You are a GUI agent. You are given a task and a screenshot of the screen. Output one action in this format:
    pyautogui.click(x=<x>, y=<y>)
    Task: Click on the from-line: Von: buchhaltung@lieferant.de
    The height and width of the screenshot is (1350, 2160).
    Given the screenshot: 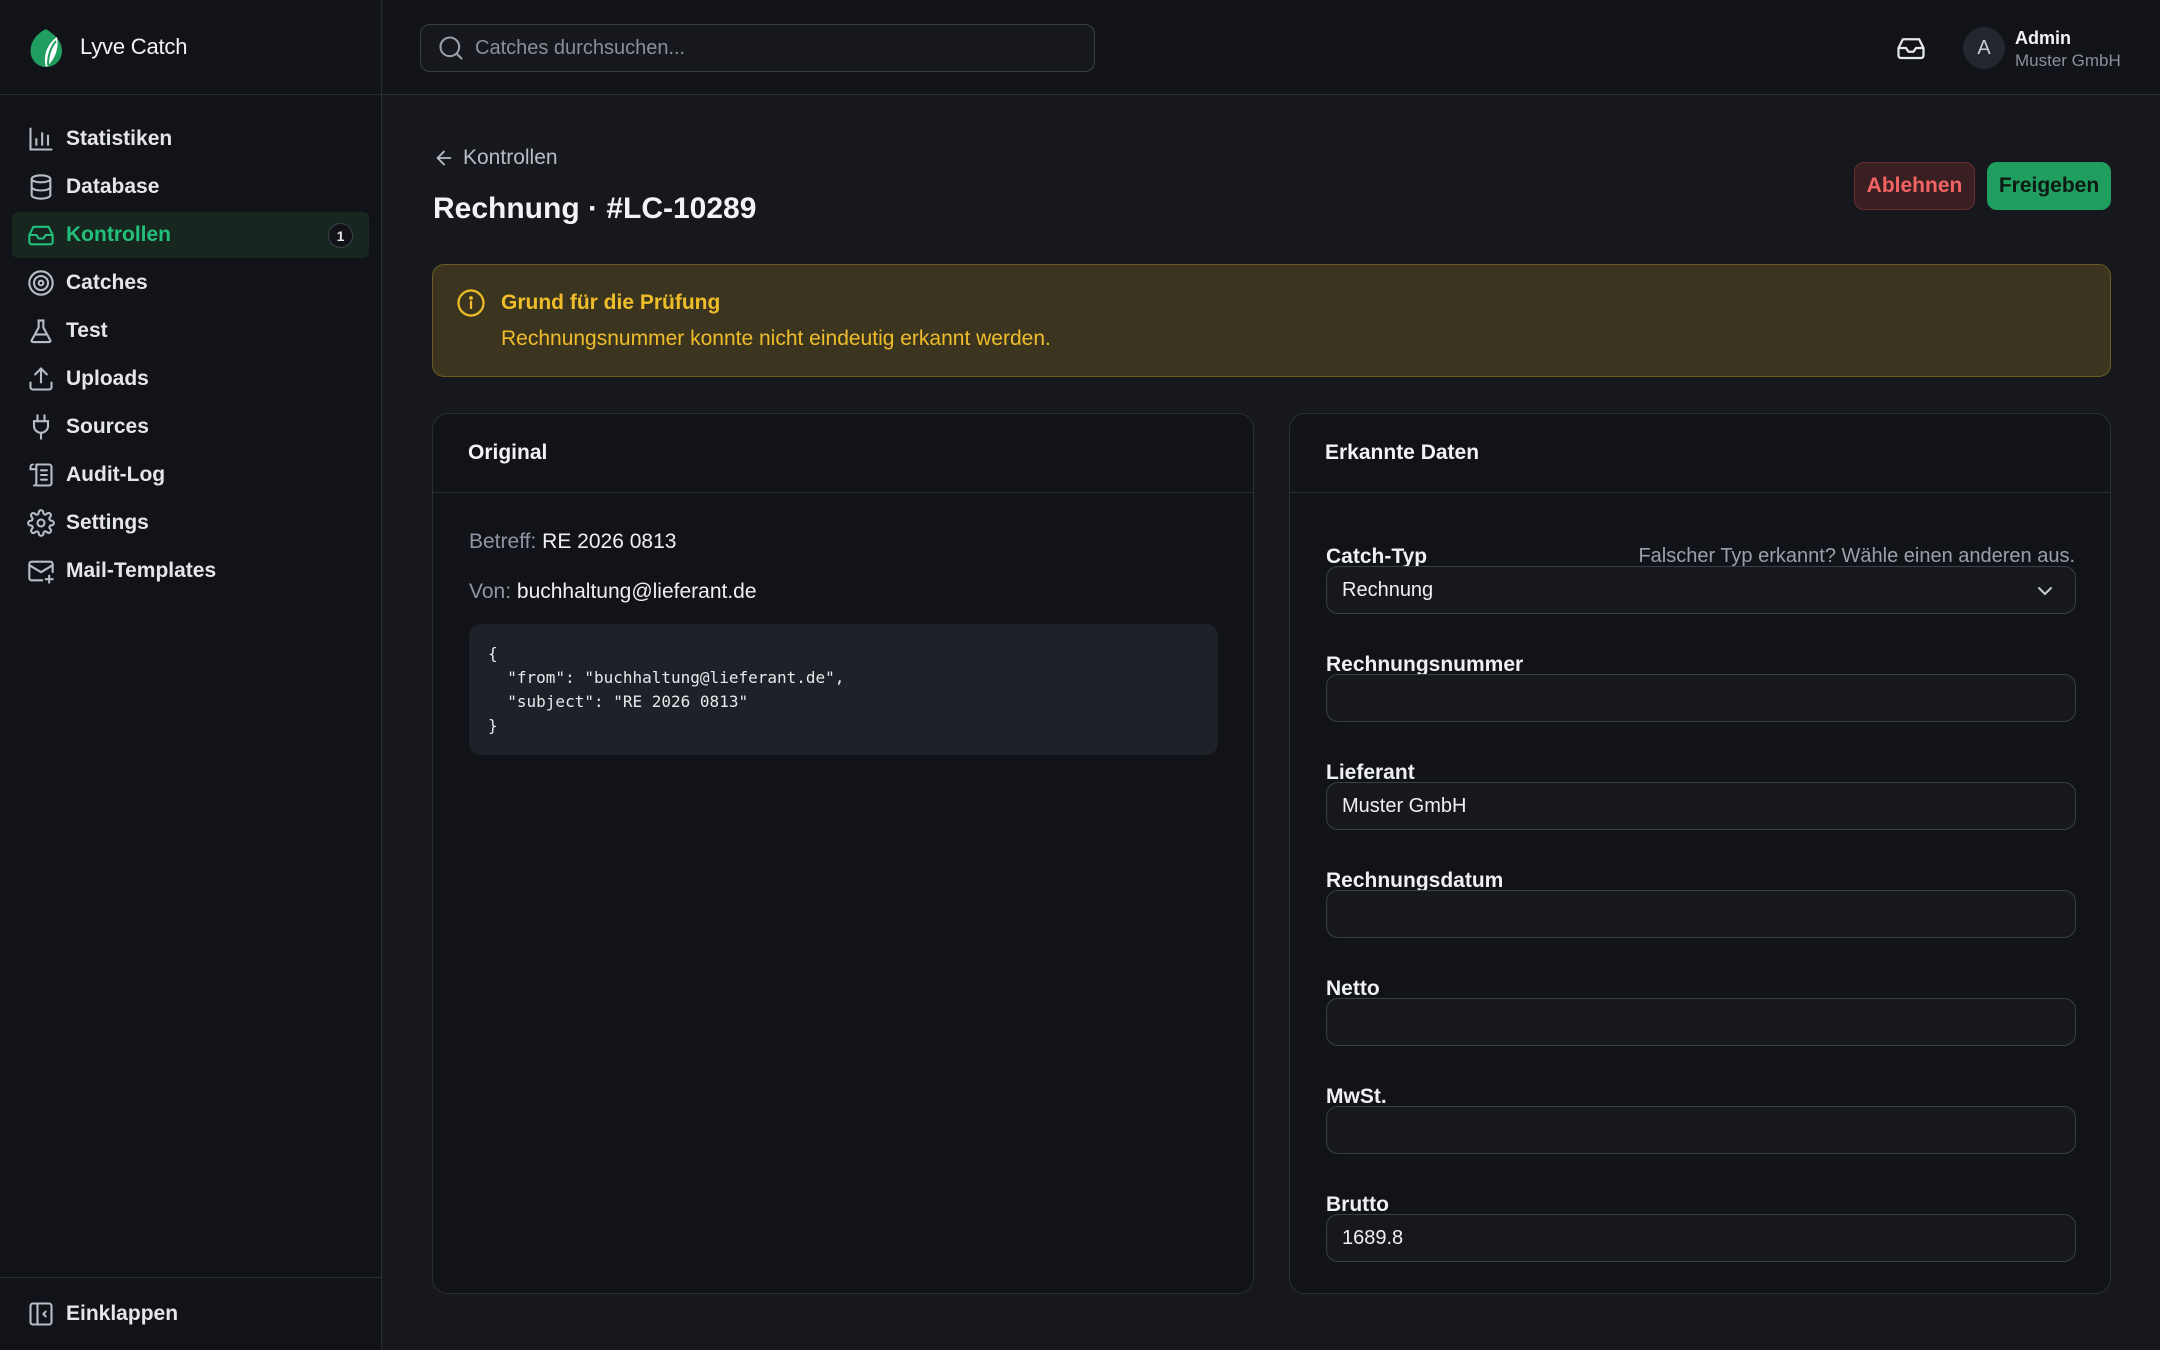 What is the action you would take?
    pyautogui.click(x=613, y=592)
    